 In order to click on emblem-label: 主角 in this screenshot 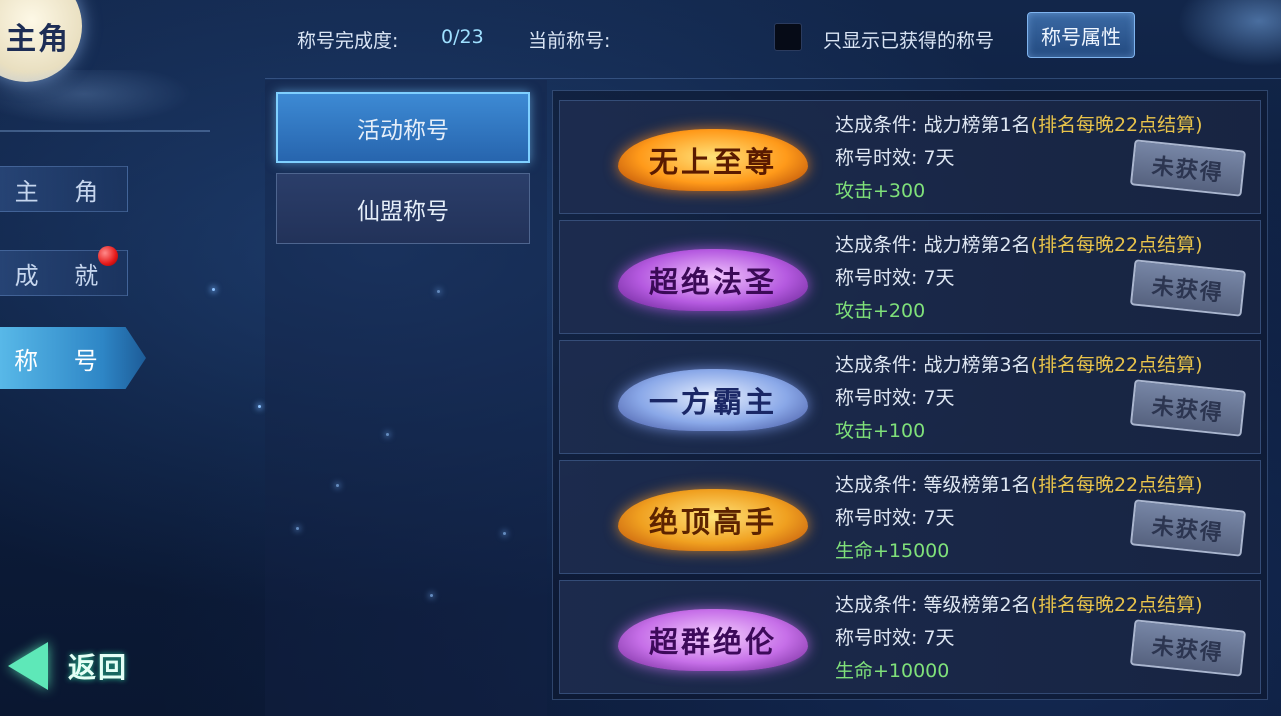, I will do `click(38, 39)`.